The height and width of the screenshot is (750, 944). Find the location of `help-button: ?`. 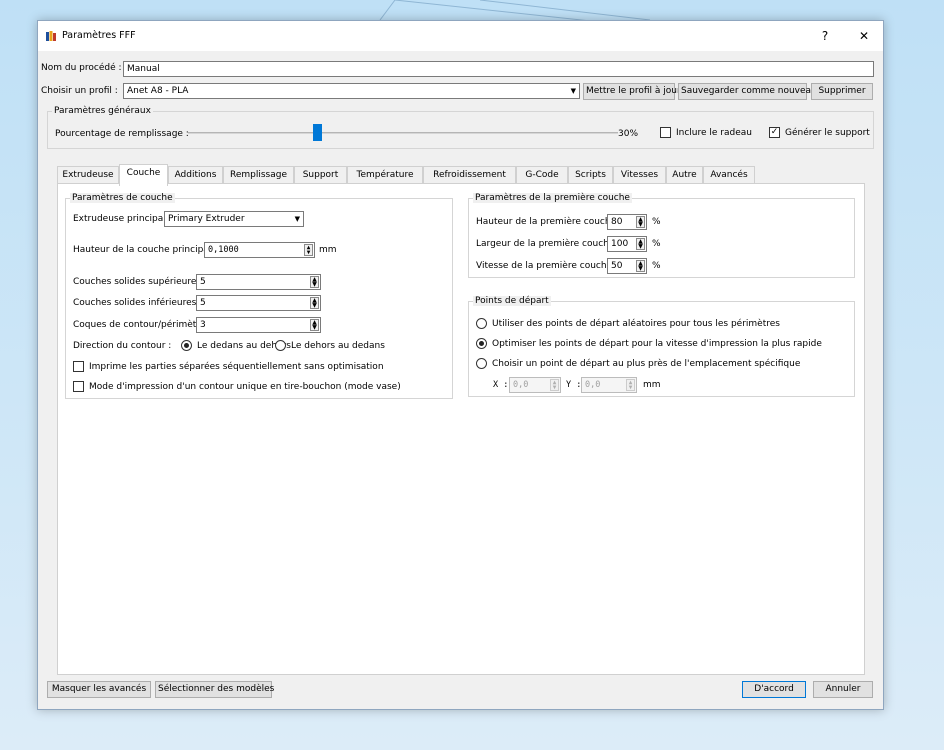

help-button: ? is located at coordinates (825, 36).